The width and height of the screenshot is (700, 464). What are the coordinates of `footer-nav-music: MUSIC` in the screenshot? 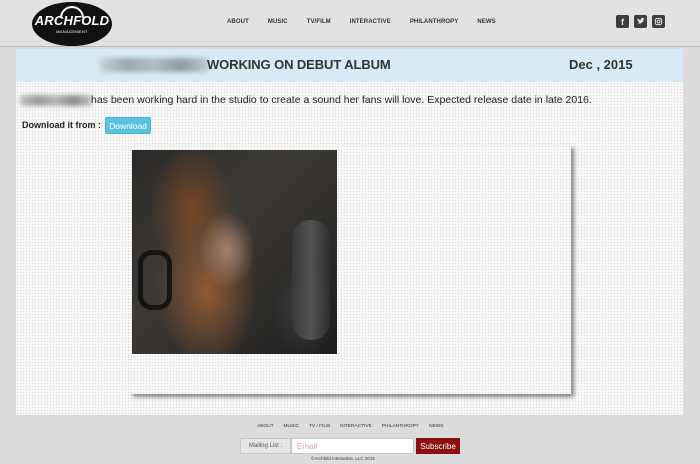 It's located at (291, 426).